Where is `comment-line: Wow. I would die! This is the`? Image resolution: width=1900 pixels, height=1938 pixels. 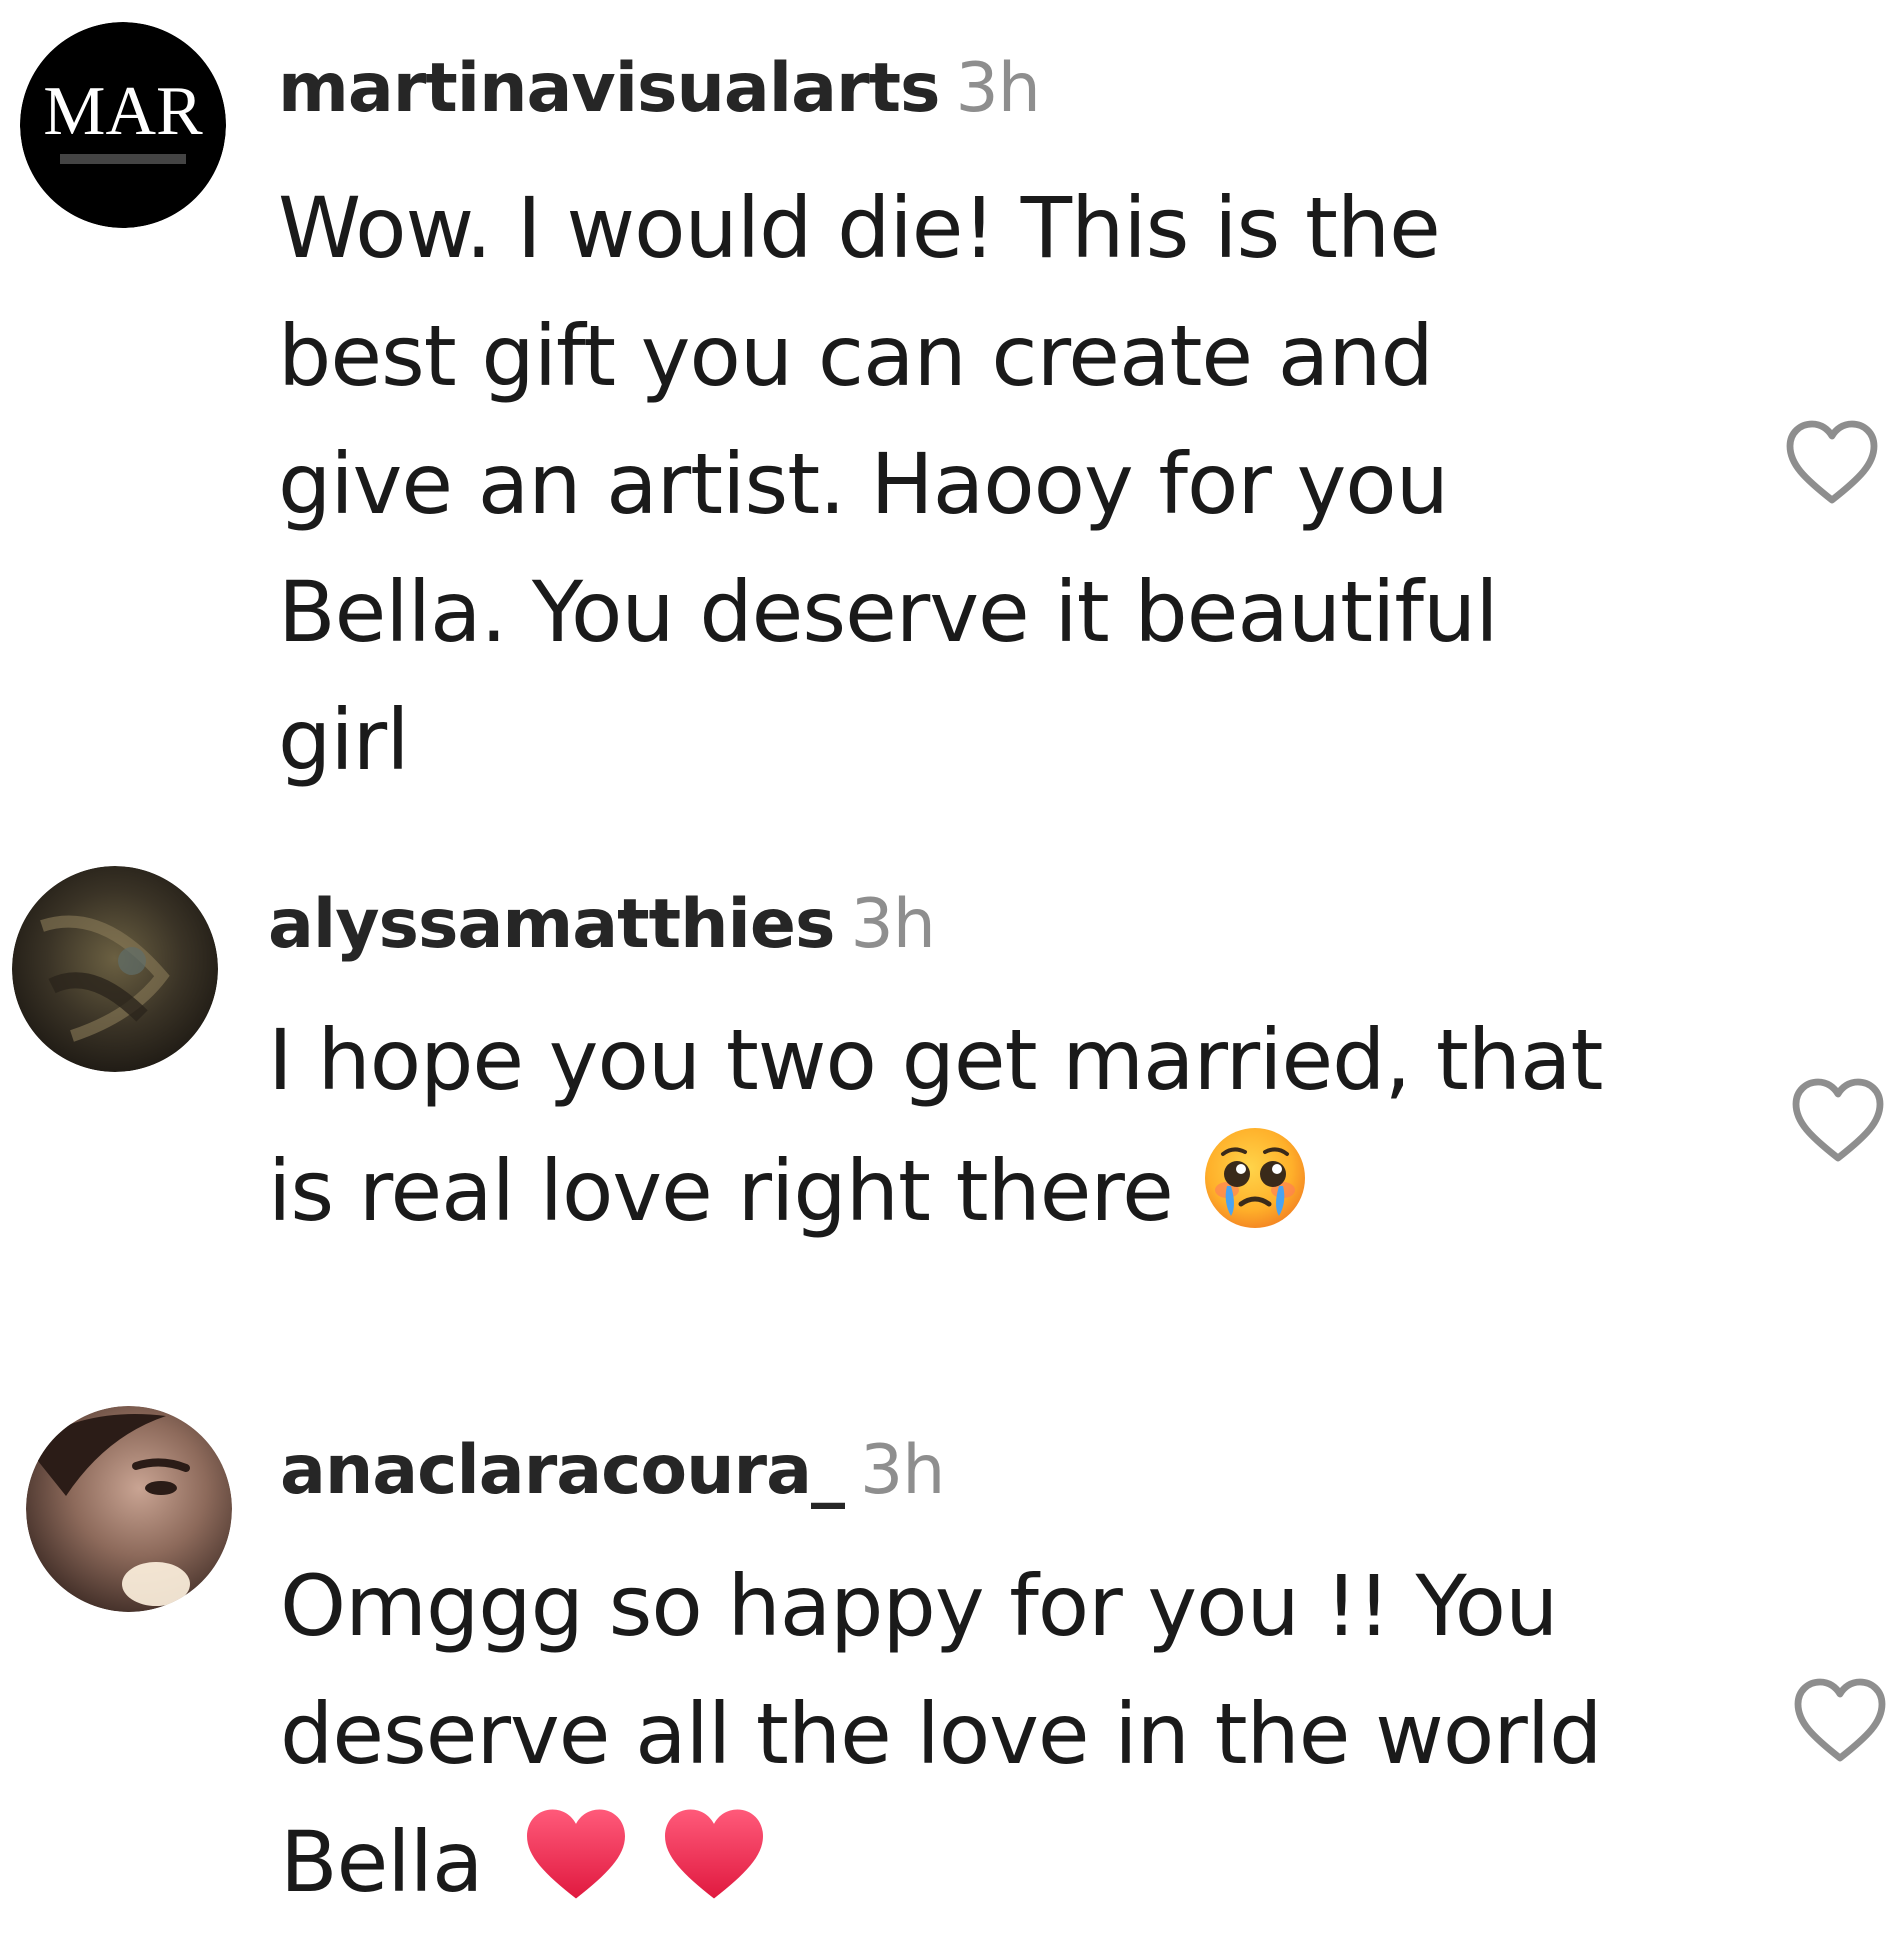
comment-line: Wow. I would die! This is the is located at coordinates (859, 228).